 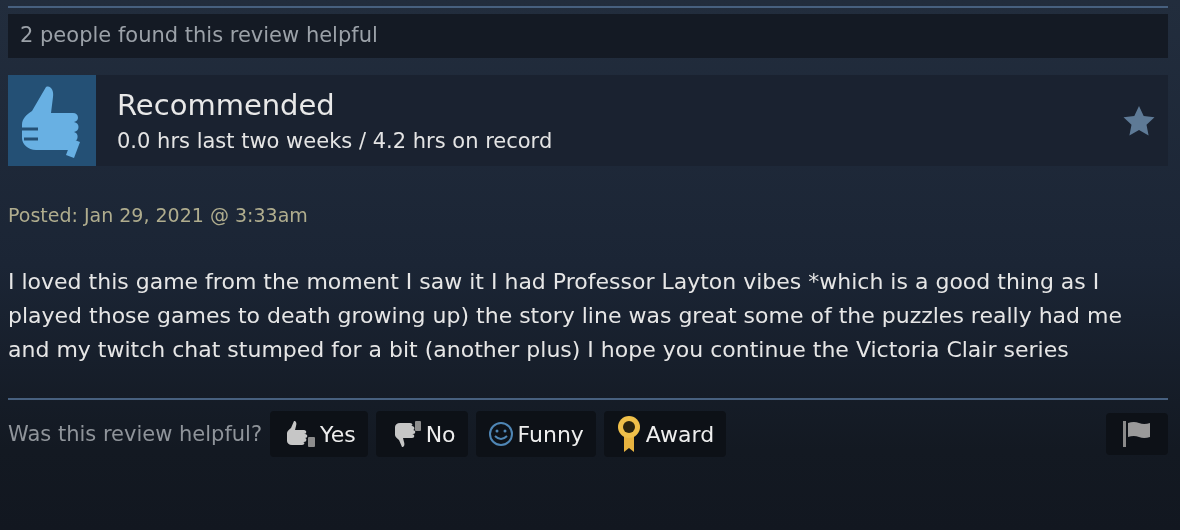 I want to click on award-ribbon-icon, so click(x=628, y=434).